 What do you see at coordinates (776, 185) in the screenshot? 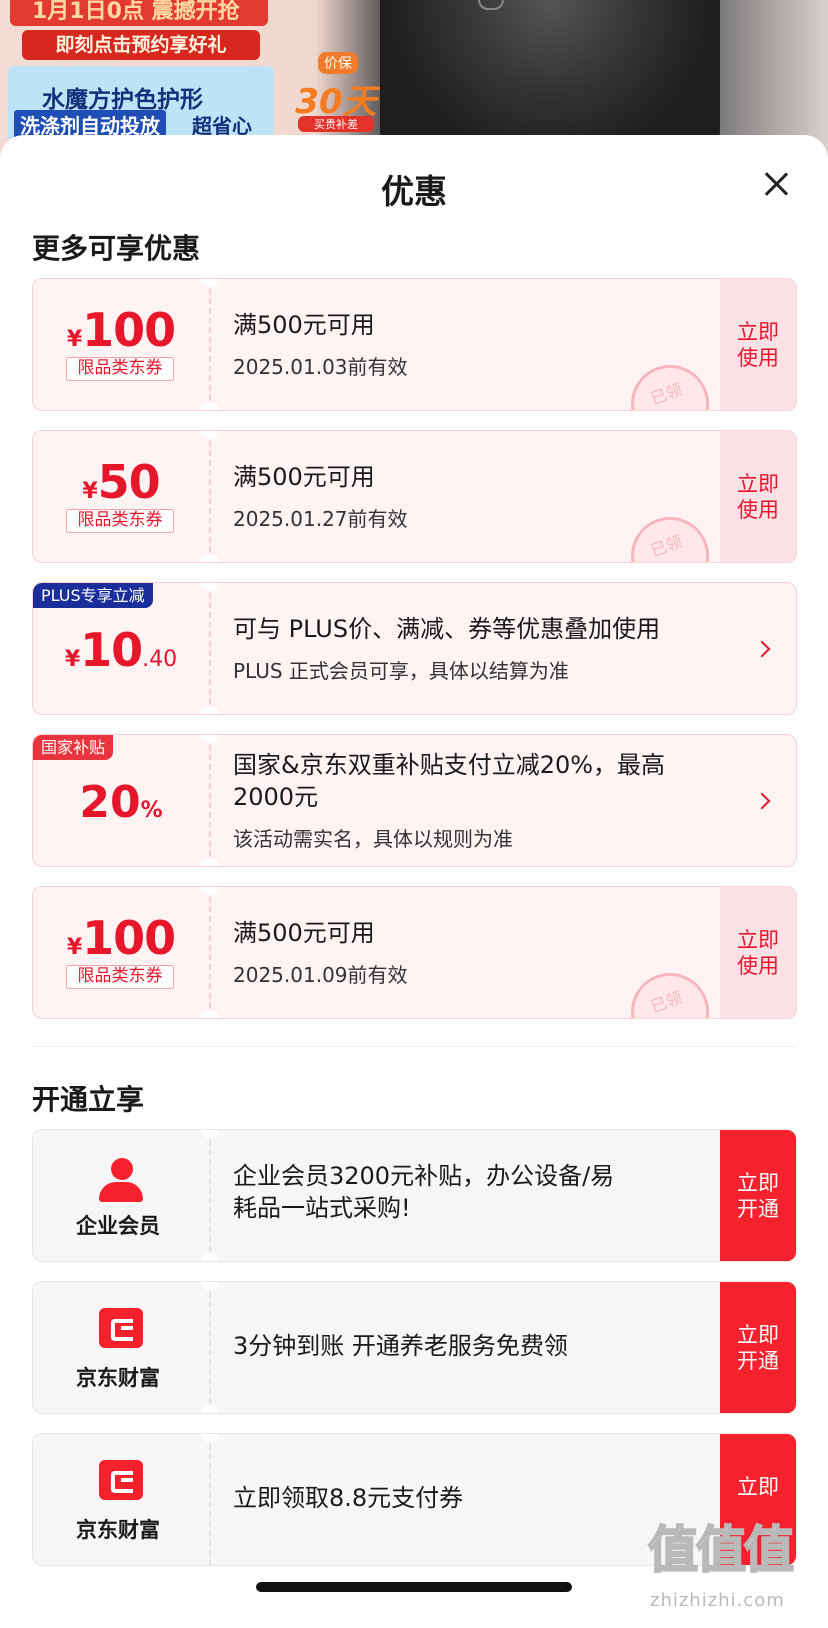
I see `close-icon` at bounding box center [776, 185].